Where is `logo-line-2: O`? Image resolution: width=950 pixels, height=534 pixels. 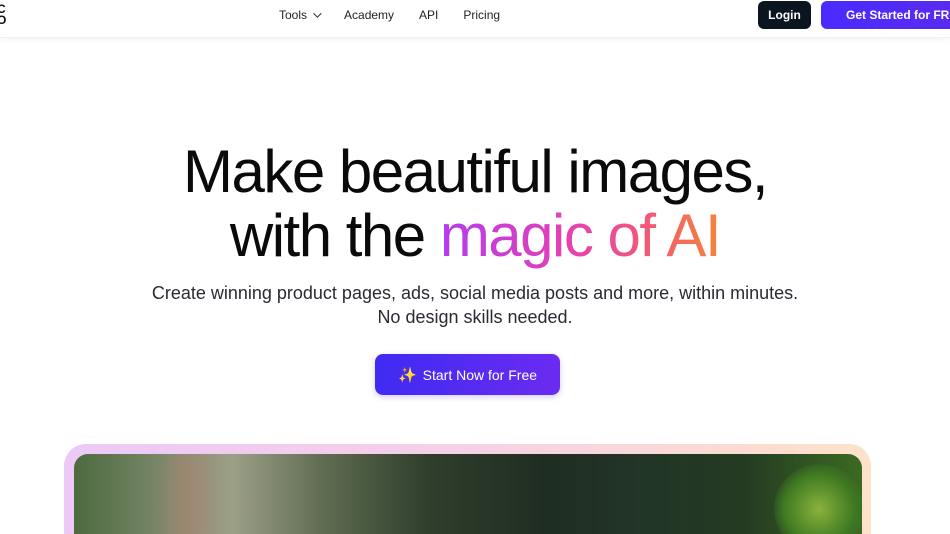
logo-line-2: O is located at coordinates (3, 20).